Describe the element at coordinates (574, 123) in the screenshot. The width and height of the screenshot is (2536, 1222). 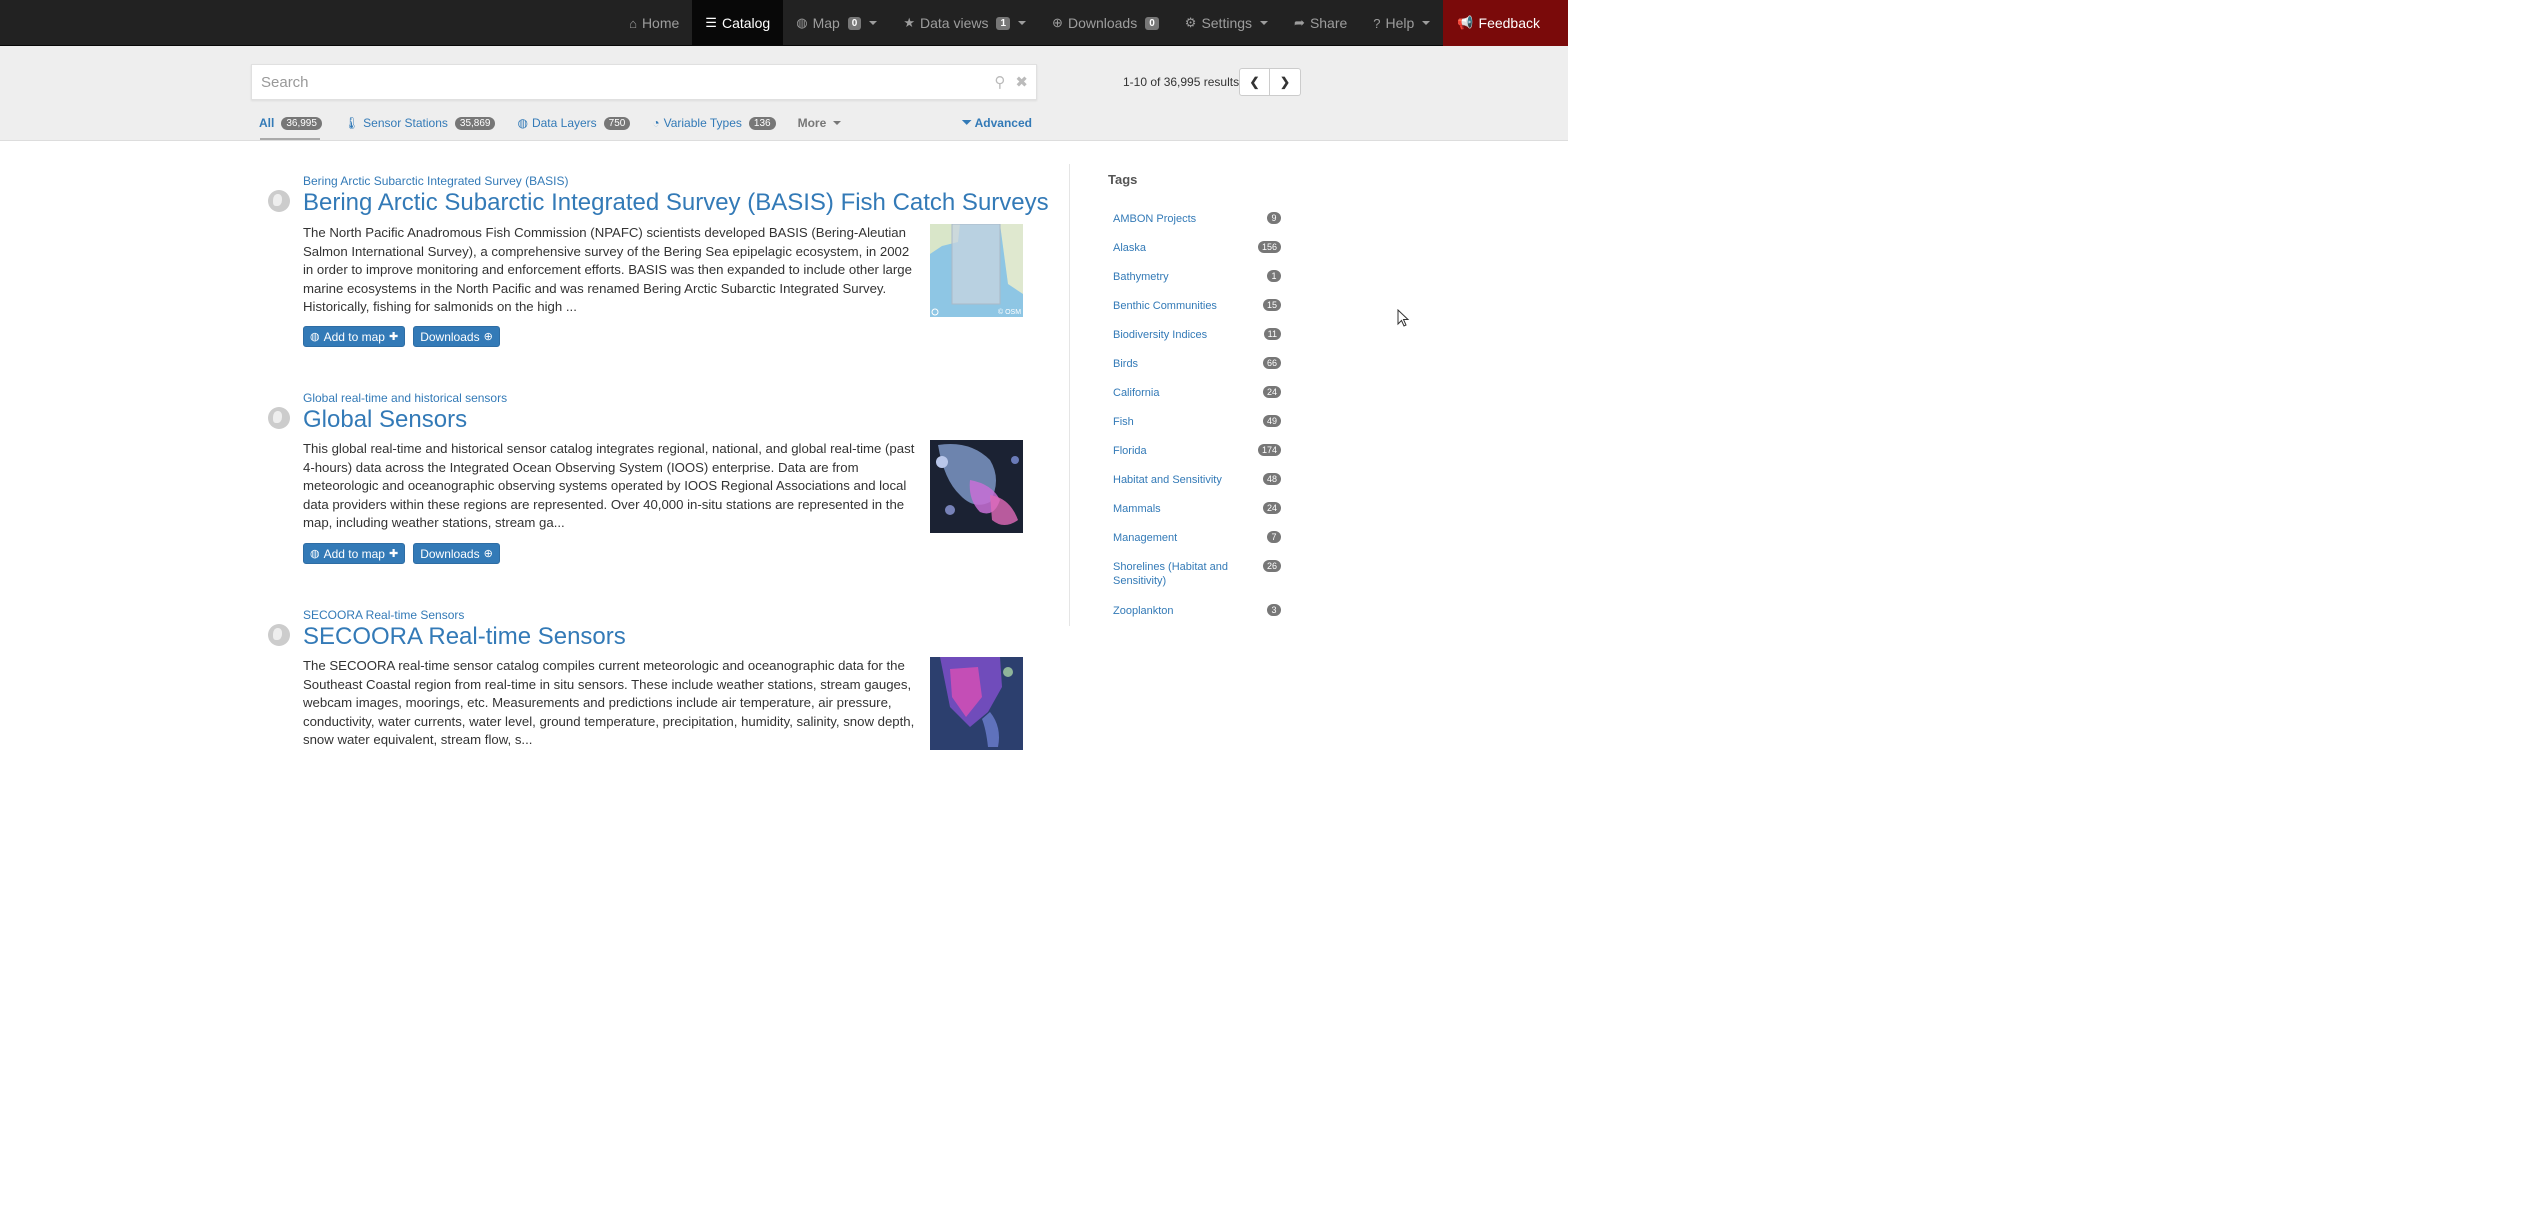
I see `tab-data-layers: ◍ Data Layers 750` at that location.